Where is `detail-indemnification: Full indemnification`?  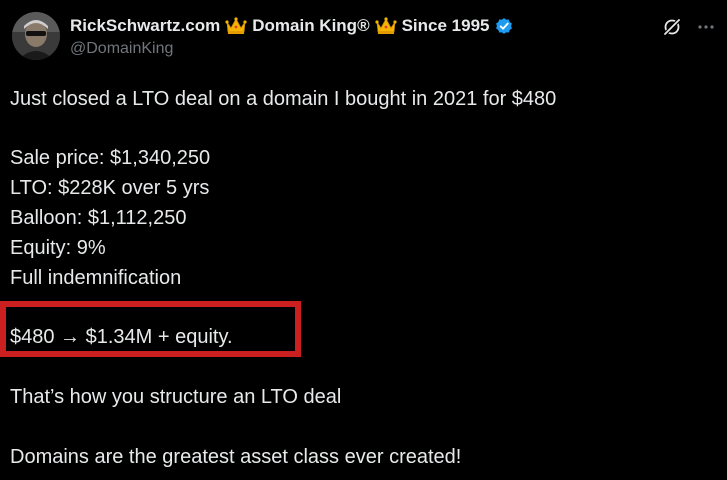
detail-indemnification: Full indemnification is located at coordinates (96, 278).